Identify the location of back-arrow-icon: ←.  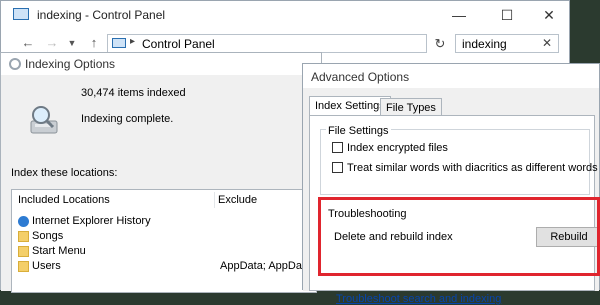
(28, 43).